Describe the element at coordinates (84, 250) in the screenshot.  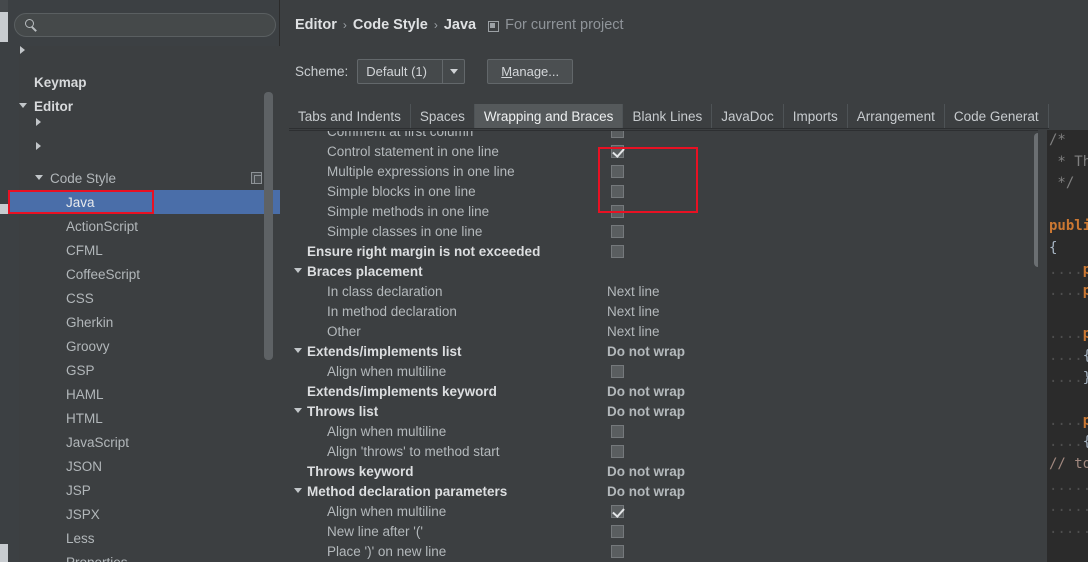
I see `sidebar-item-label: CFML` at that location.